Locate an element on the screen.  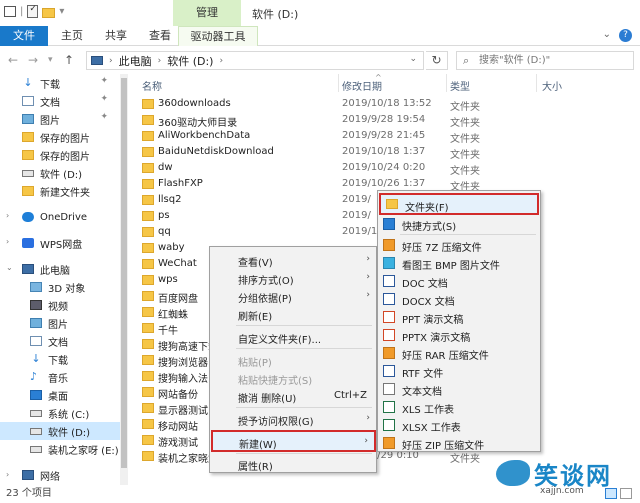
qat-dropdown-icon: ▾ is located at coordinates (61, 11).